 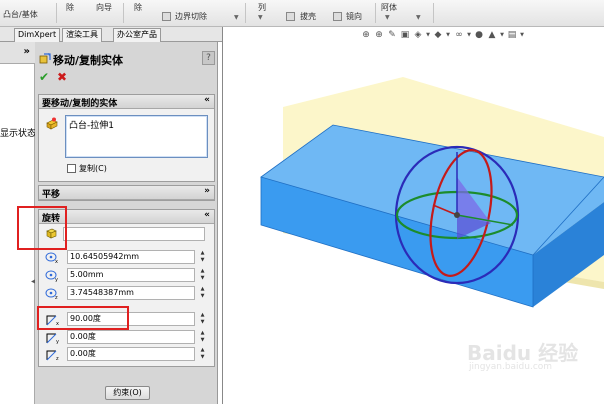 I want to click on page-title: 移动/复制实体, so click(x=88, y=60).